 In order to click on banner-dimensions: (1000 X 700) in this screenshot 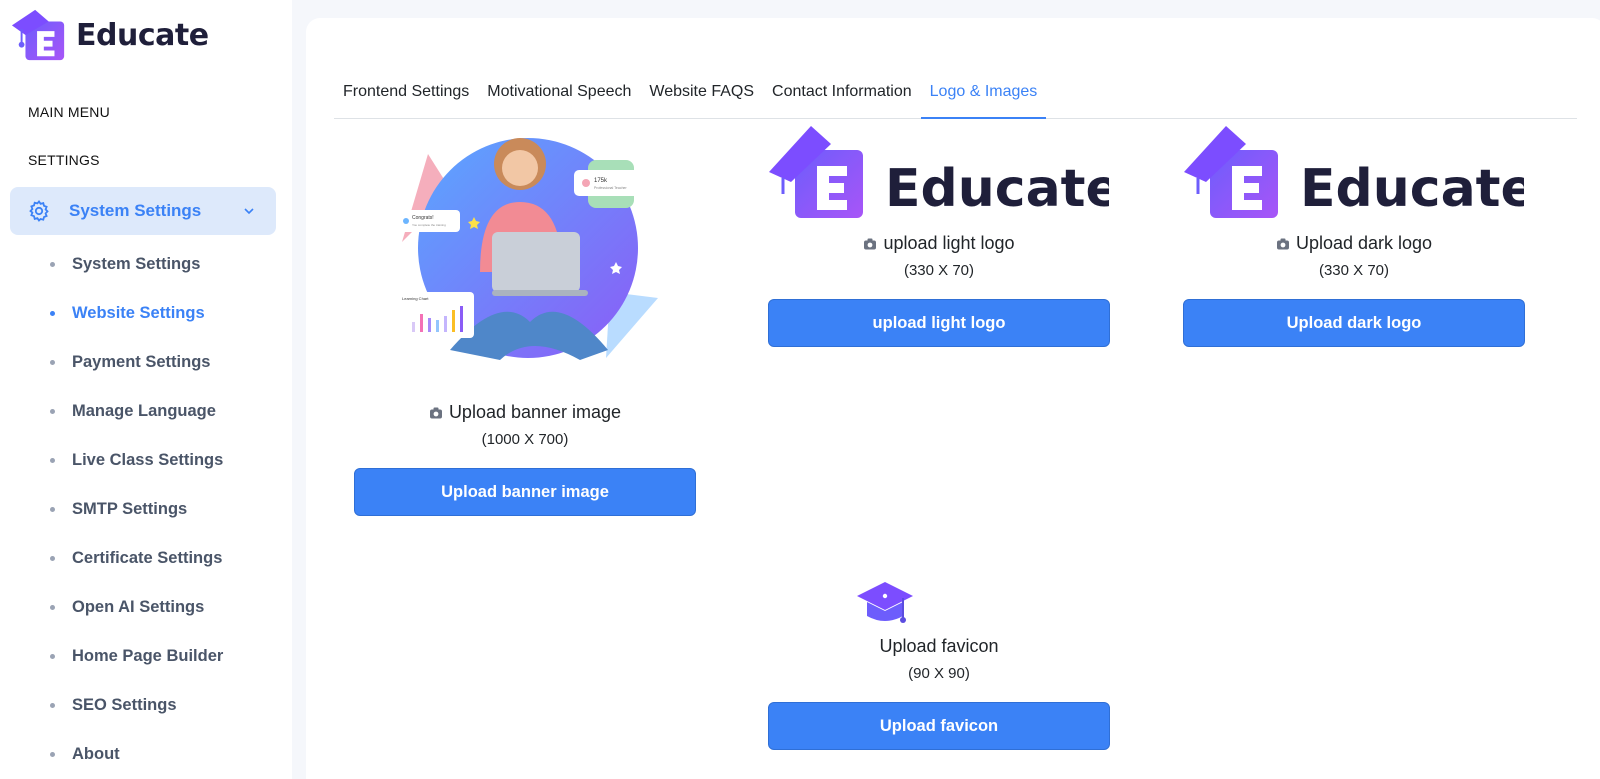, I will do `click(525, 439)`.